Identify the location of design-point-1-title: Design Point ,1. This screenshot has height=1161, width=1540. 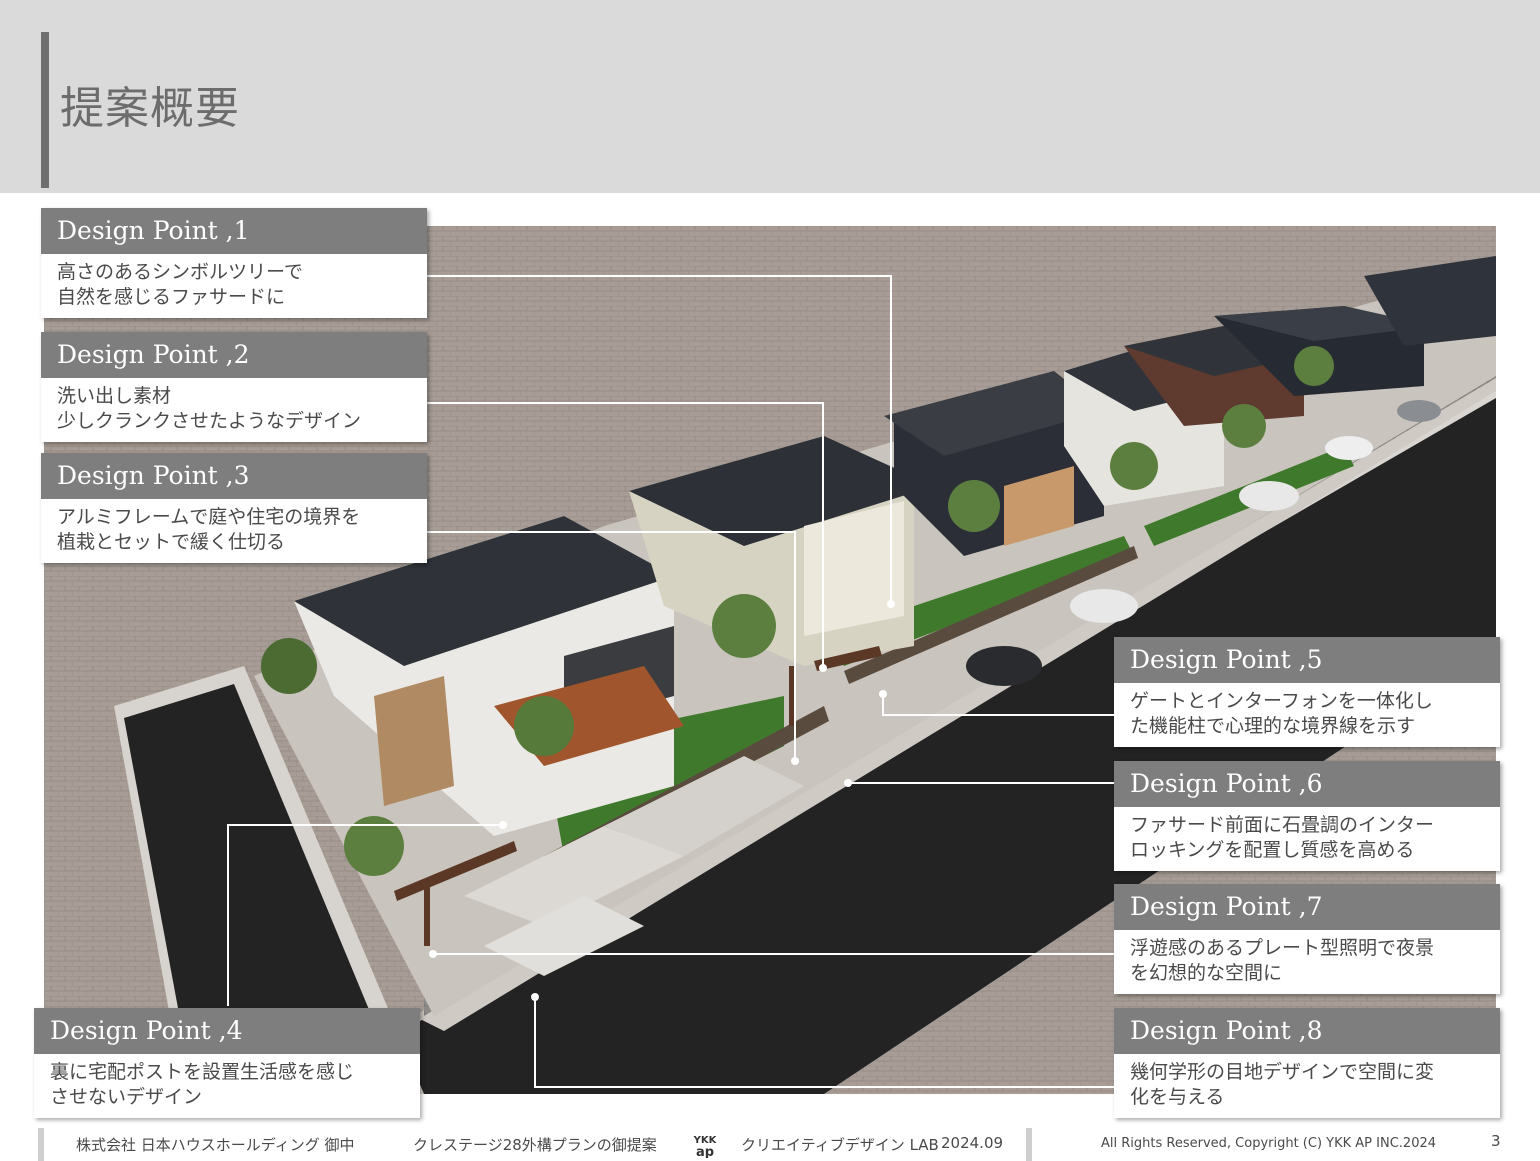
(234, 231).